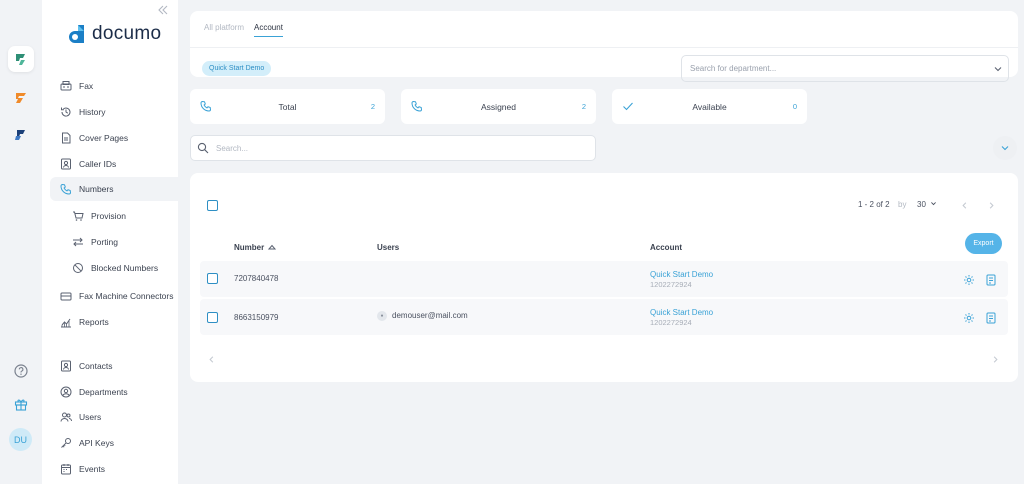 The height and width of the screenshot is (484, 1024). Describe the element at coordinates (114, 86) in the screenshot. I see `sidebar-item-fax: Fax` at that location.